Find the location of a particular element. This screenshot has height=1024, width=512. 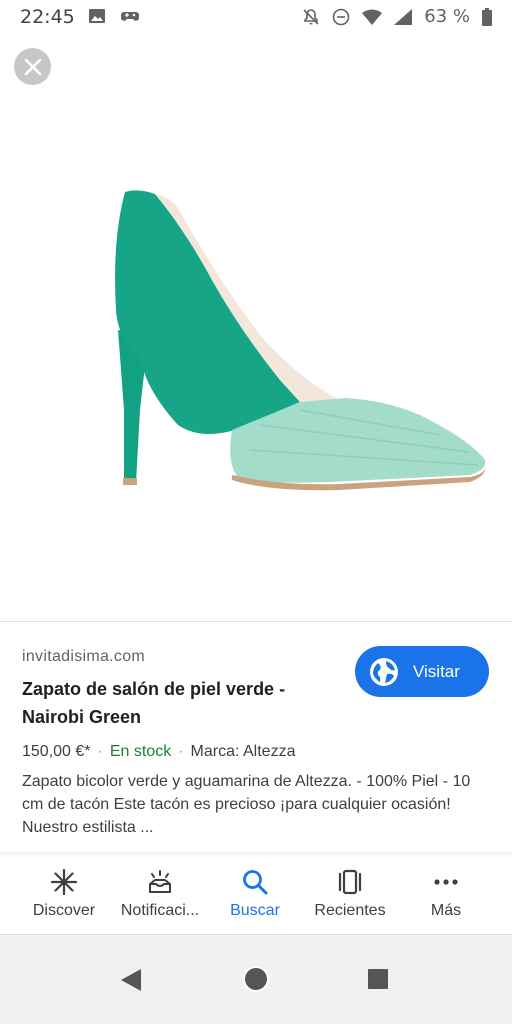

notifications-icon is located at coordinates (160, 881).